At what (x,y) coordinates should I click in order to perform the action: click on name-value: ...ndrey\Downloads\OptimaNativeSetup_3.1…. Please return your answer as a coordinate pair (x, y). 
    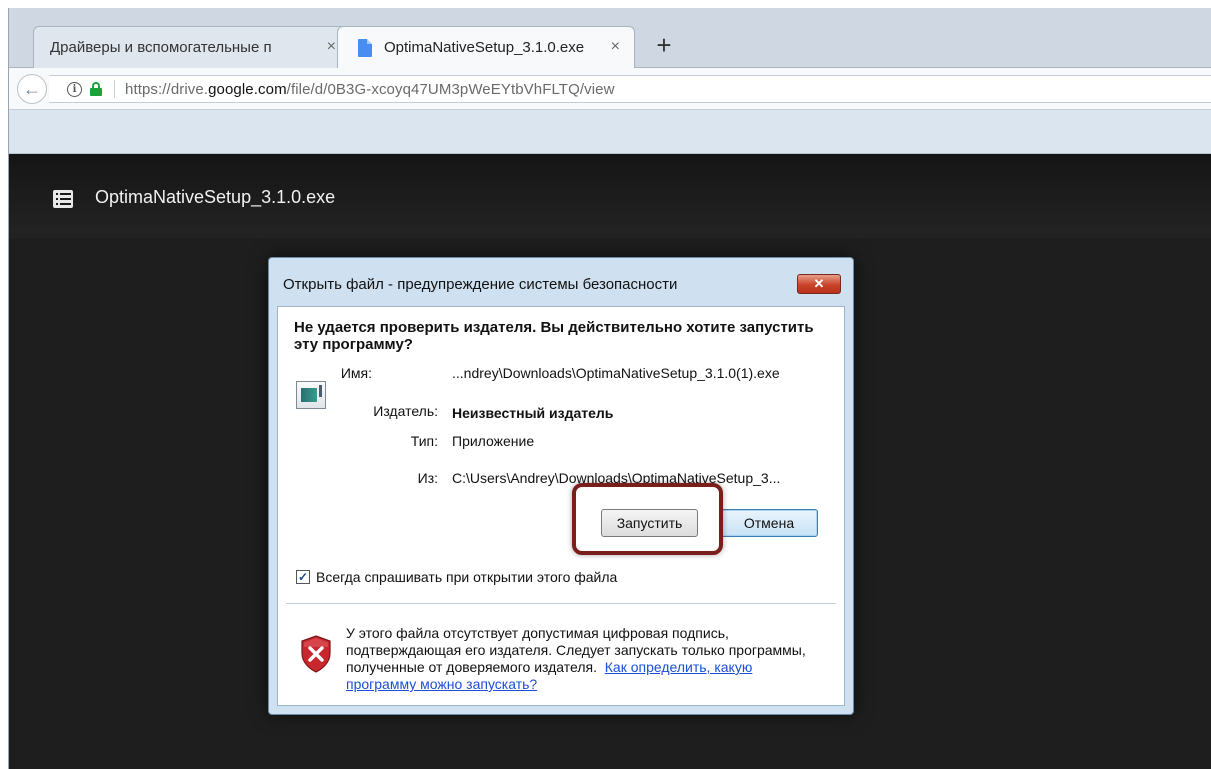
    Looking at the image, I should click on (616, 373).